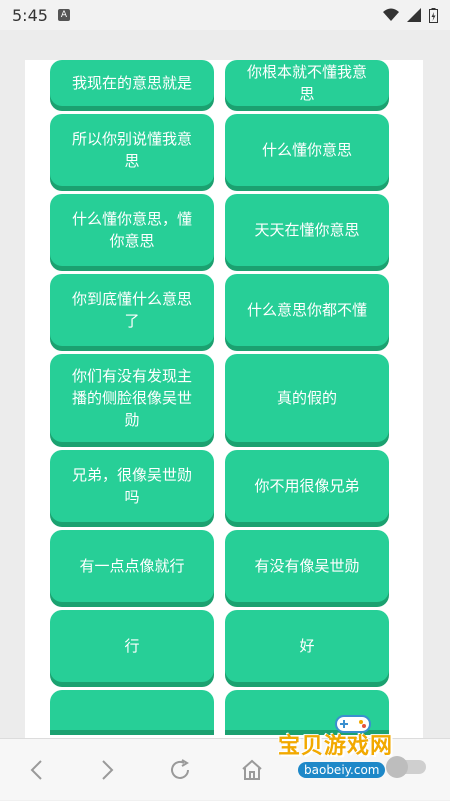  I want to click on signal-icon, so click(414, 15).